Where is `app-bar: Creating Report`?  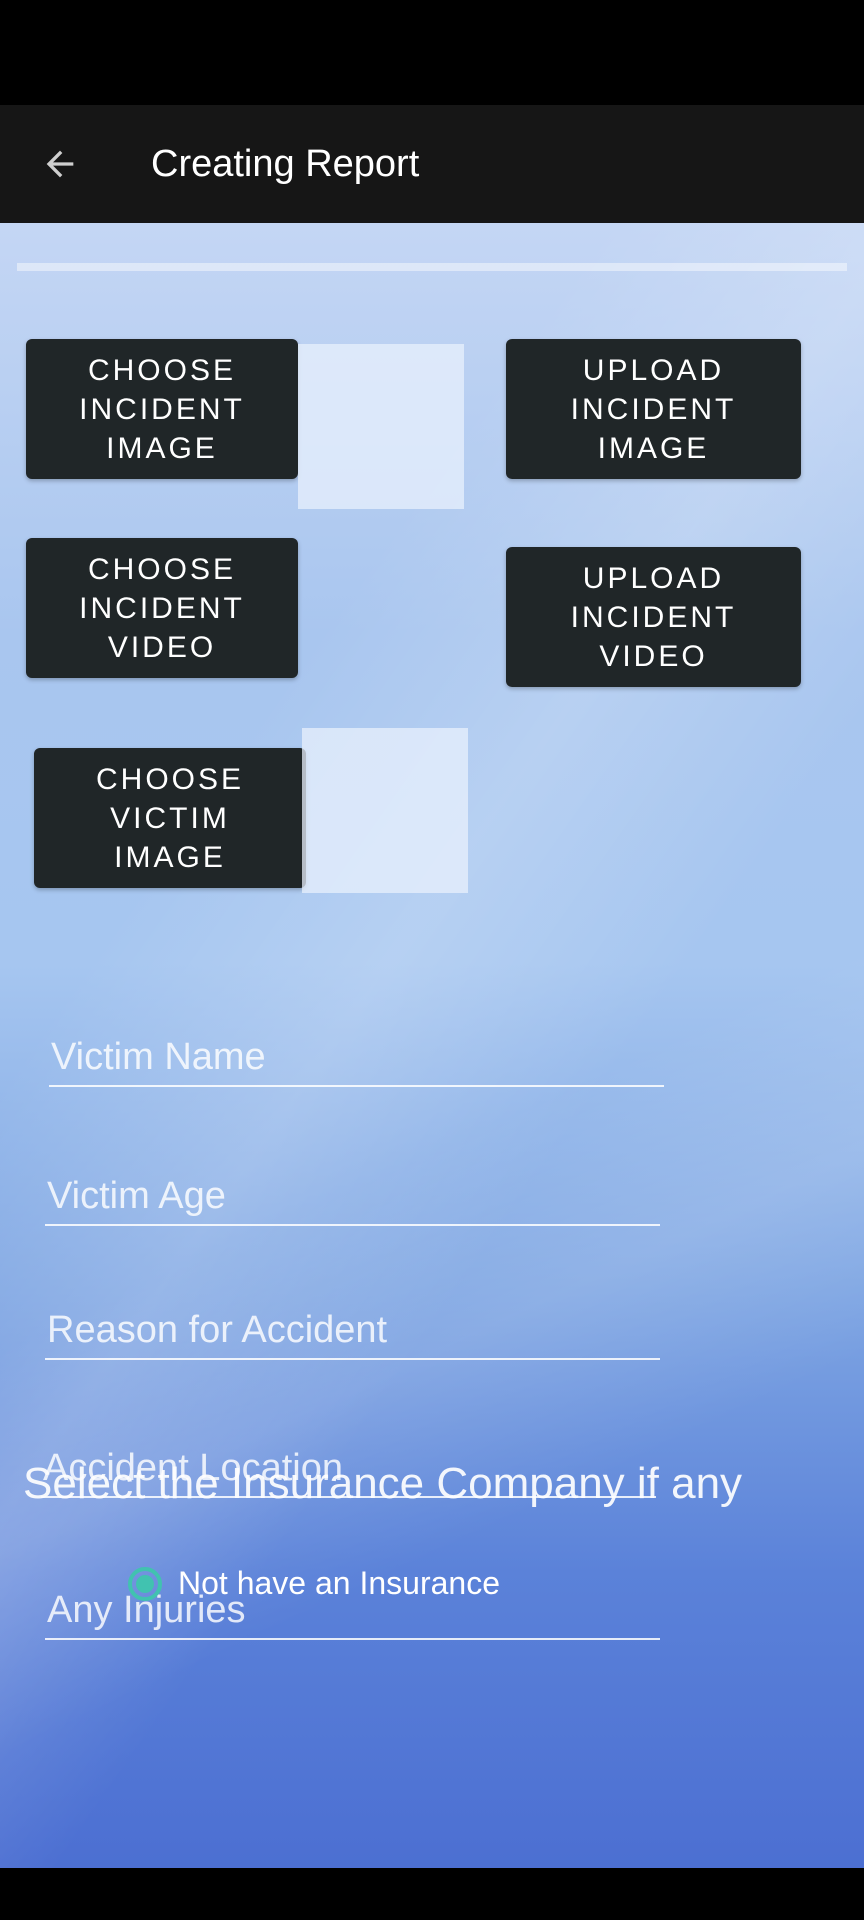
app-bar: Creating Report is located at coordinates (432, 164).